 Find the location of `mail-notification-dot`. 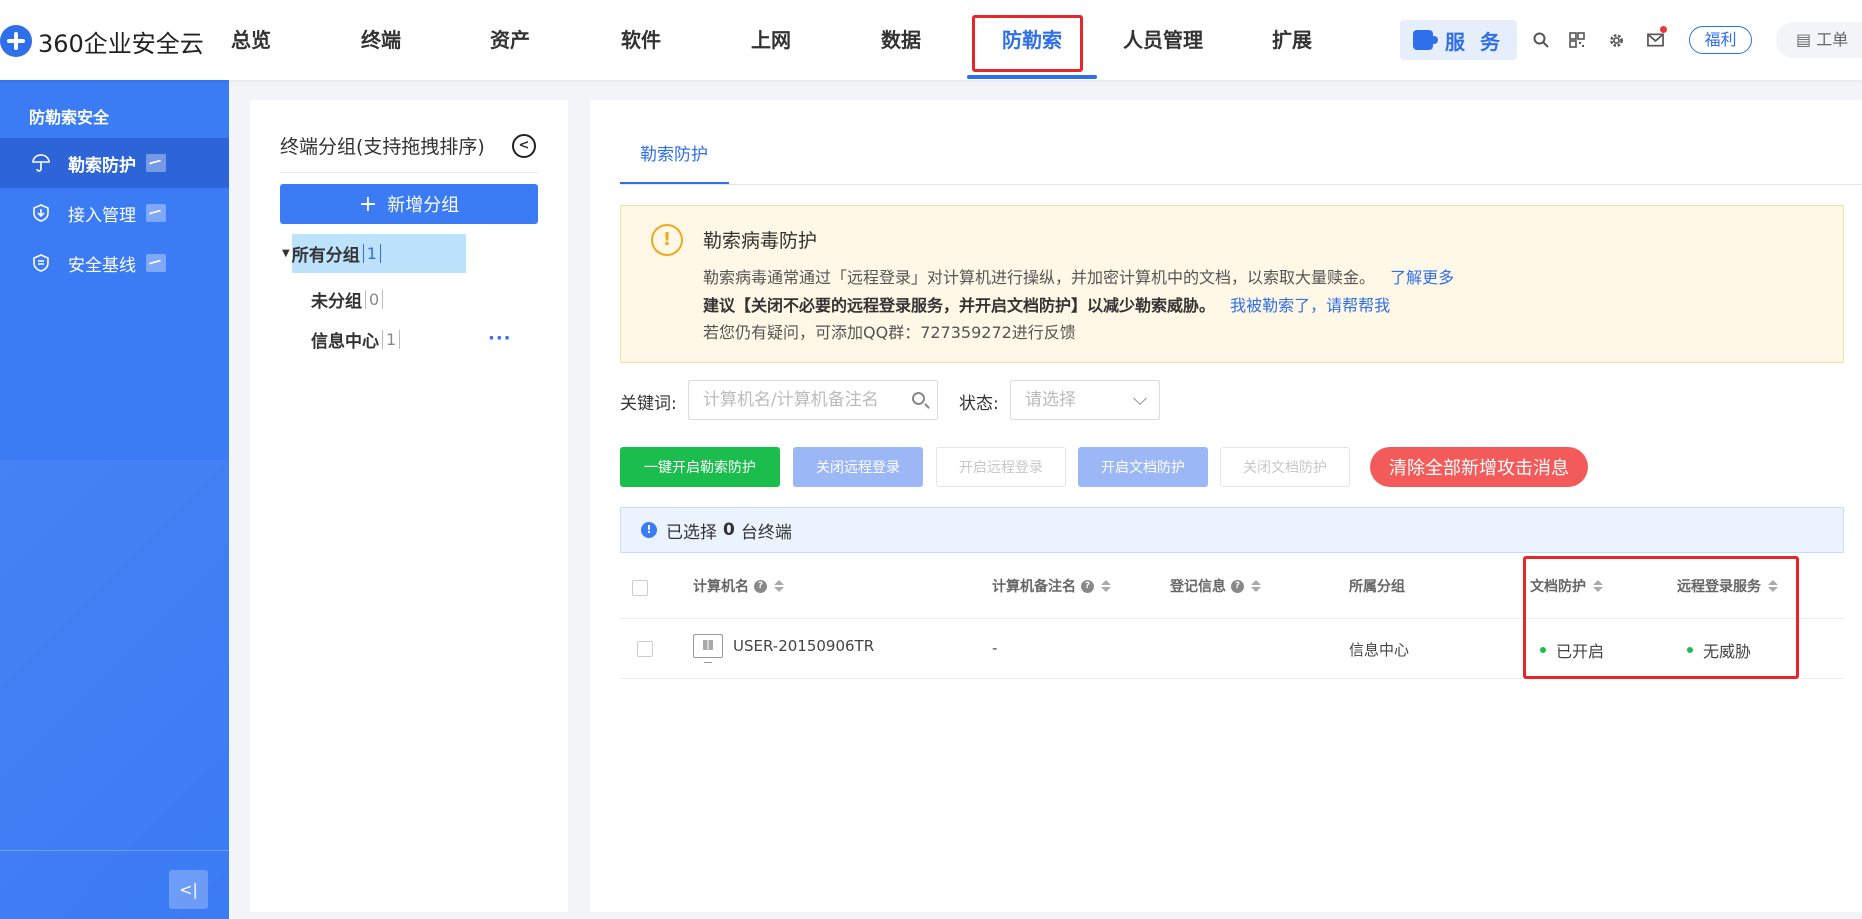

mail-notification-dot is located at coordinates (1663, 29).